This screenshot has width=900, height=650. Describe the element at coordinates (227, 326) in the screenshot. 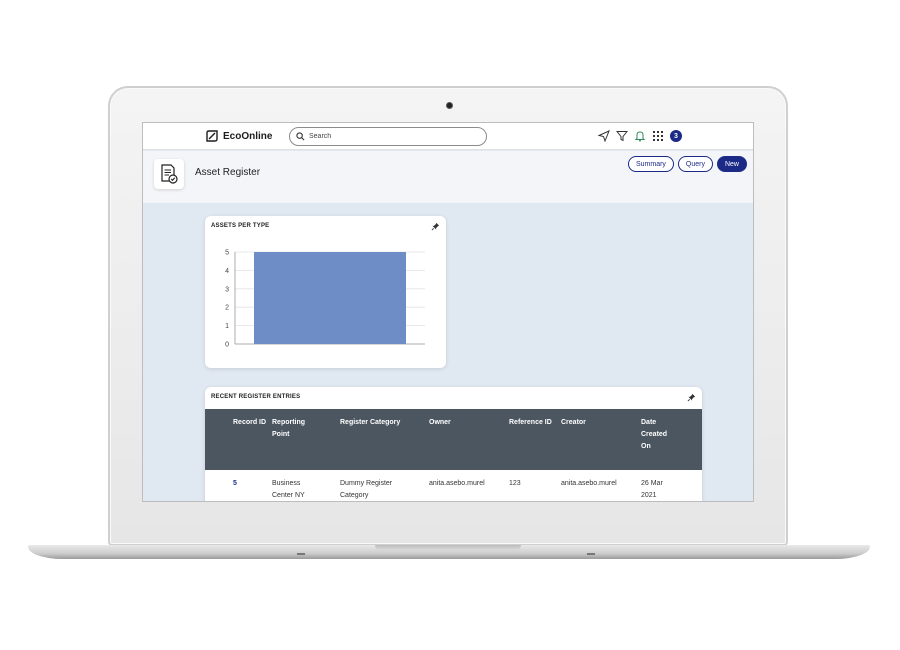

I see `y-tick-label: 1` at that location.